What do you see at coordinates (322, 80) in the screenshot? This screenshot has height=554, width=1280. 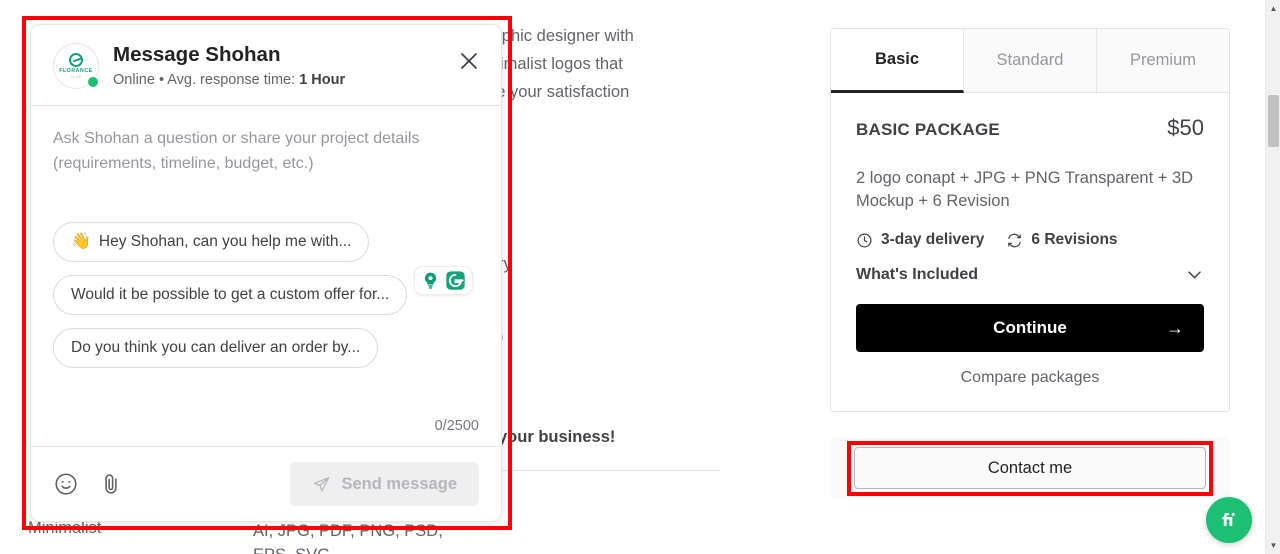 I see `response-time-value: 1 Hour` at bounding box center [322, 80].